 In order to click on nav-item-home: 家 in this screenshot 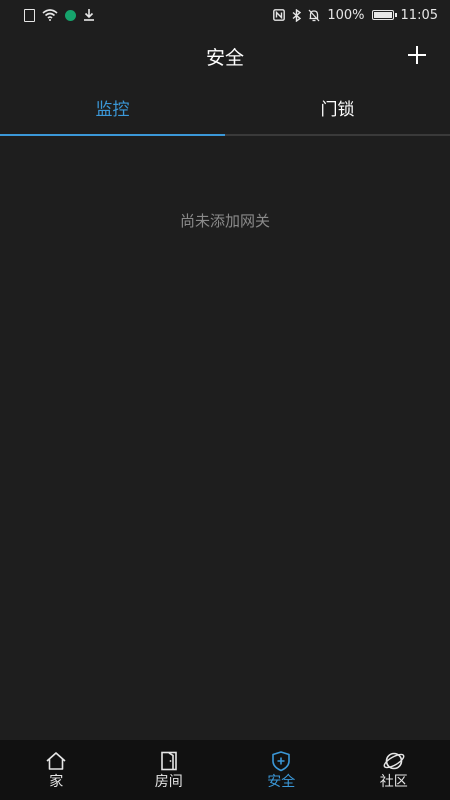, I will do `click(56, 770)`.